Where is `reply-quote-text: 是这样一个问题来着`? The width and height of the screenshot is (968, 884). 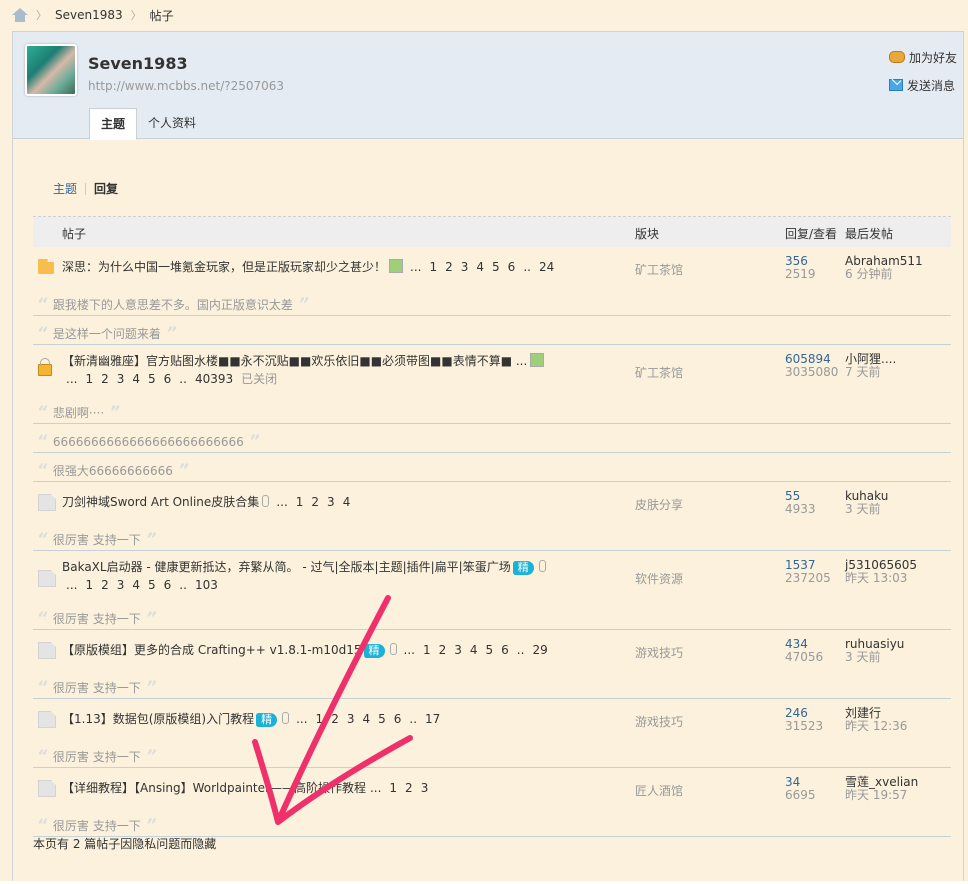 reply-quote-text: 是这样一个问题来着 is located at coordinates (106, 334).